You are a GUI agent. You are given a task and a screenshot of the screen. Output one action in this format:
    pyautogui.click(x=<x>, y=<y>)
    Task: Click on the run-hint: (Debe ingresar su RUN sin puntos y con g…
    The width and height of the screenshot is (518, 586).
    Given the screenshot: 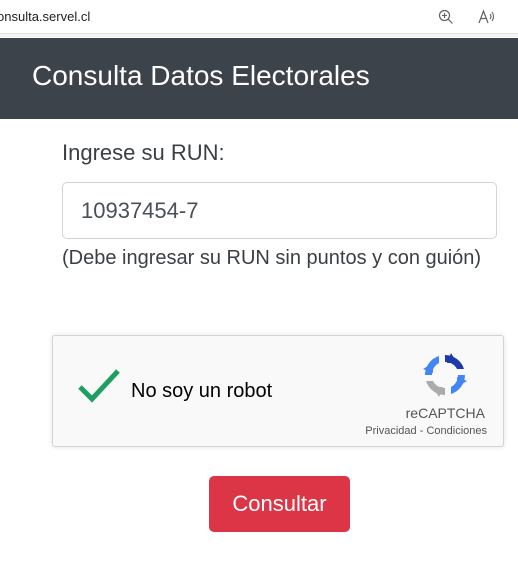 What is the action you would take?
    pyautogui.click(x=272, y=258)
    